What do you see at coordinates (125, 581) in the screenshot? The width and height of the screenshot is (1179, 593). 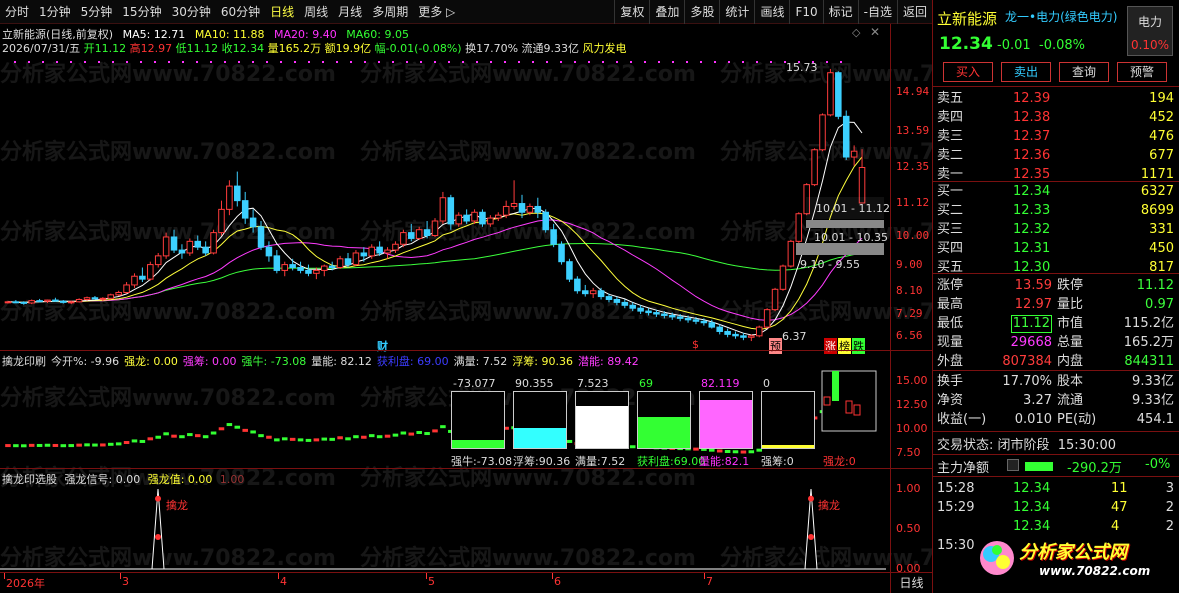 I see `date-tick: 3` at bounding box center [125, 581].